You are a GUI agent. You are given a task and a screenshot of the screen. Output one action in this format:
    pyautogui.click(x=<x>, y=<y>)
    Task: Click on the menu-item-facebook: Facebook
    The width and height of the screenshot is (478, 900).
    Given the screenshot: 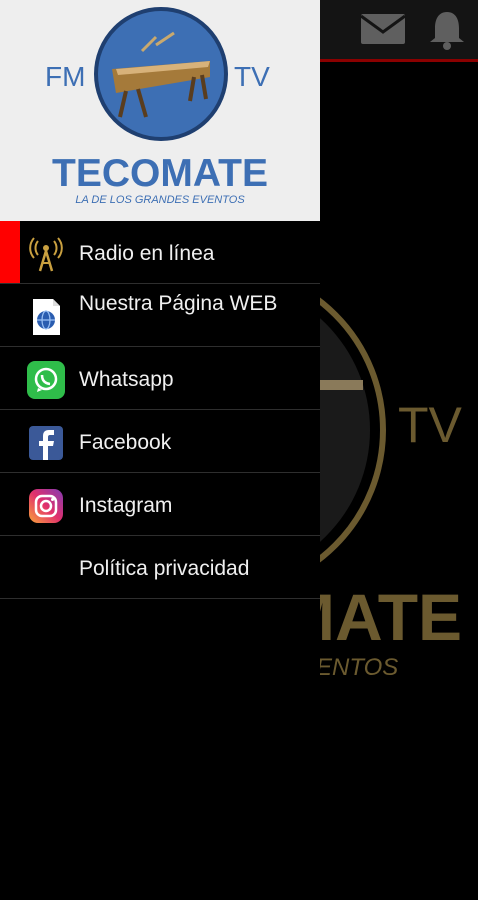 What is the action you would take?
    pyautogui.click(x=160, y=441)
    